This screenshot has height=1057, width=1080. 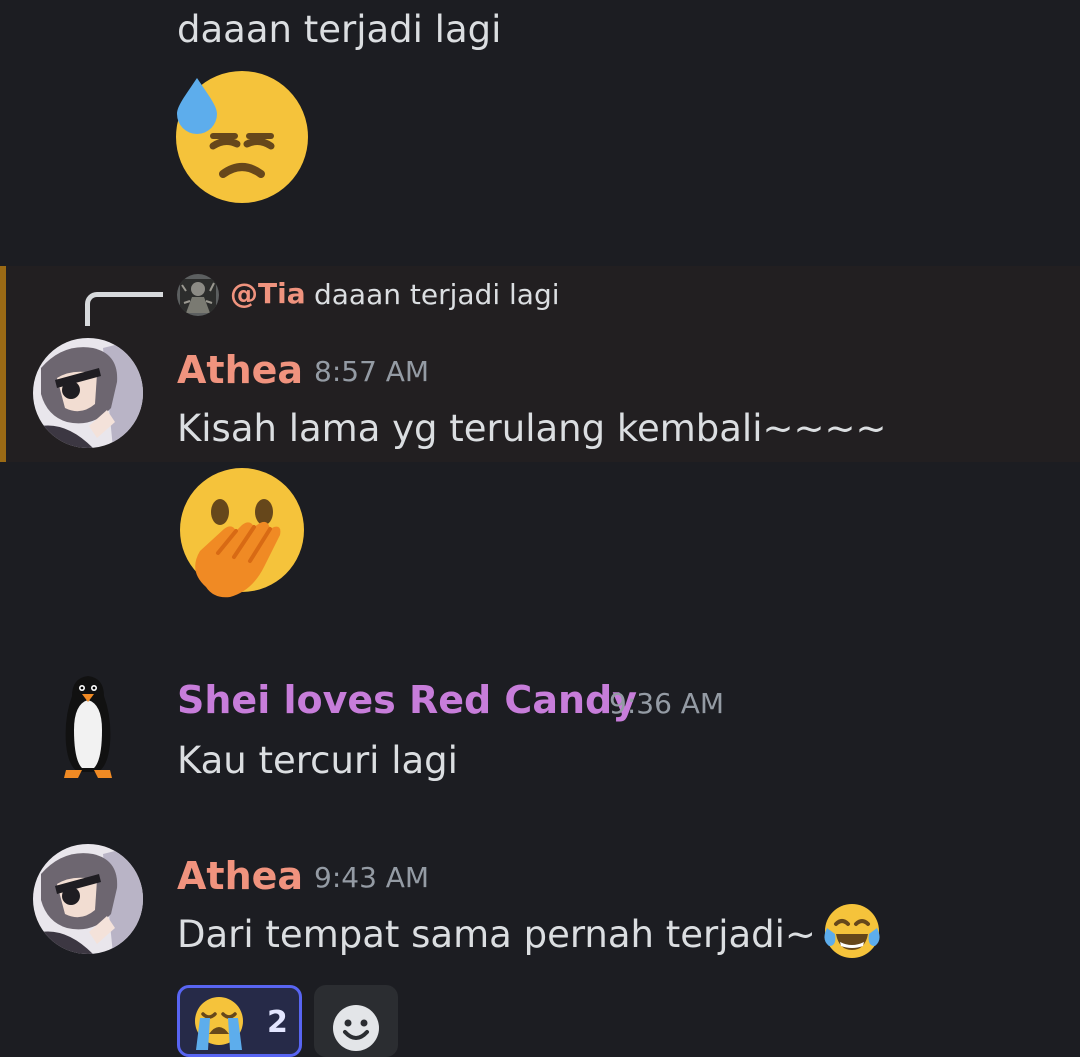 What do you see at coordinates (3, 364) in the screenshot?
I see `mention-highlight-bar` at bounding box center [3, 364].